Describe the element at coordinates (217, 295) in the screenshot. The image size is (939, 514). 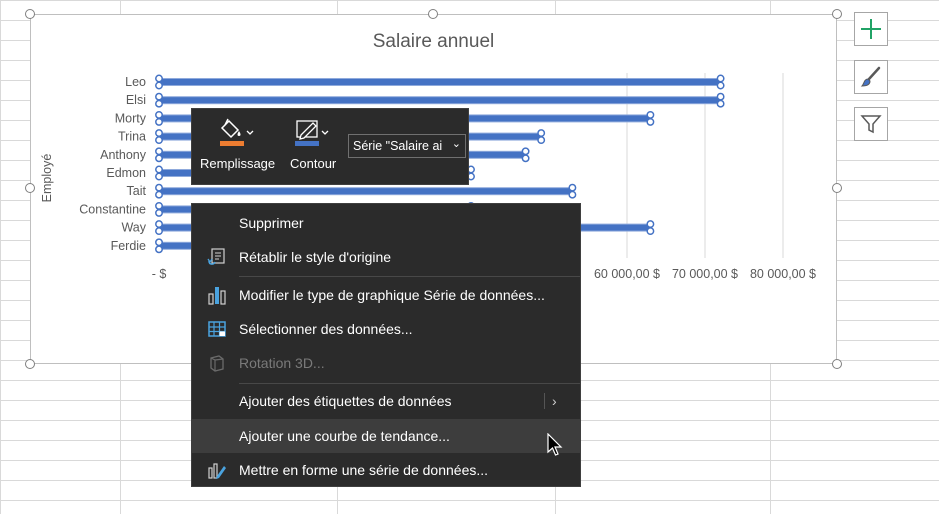
I see `chart-type-icon` at that location.